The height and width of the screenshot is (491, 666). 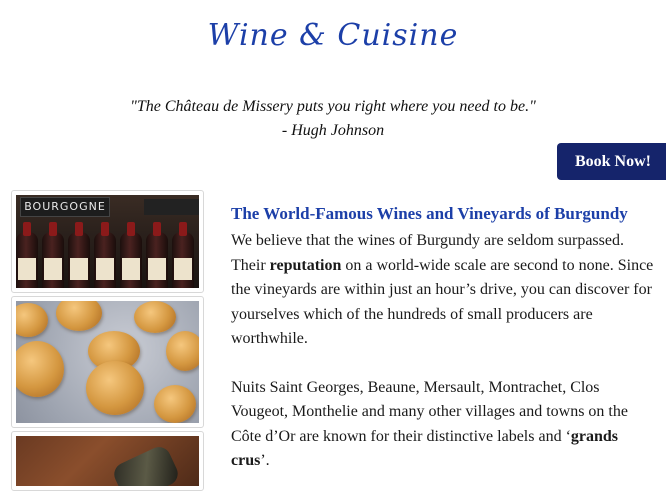 I want to click on wine-rack-photo: BOURGOGNE, so click(x=107, y=241).